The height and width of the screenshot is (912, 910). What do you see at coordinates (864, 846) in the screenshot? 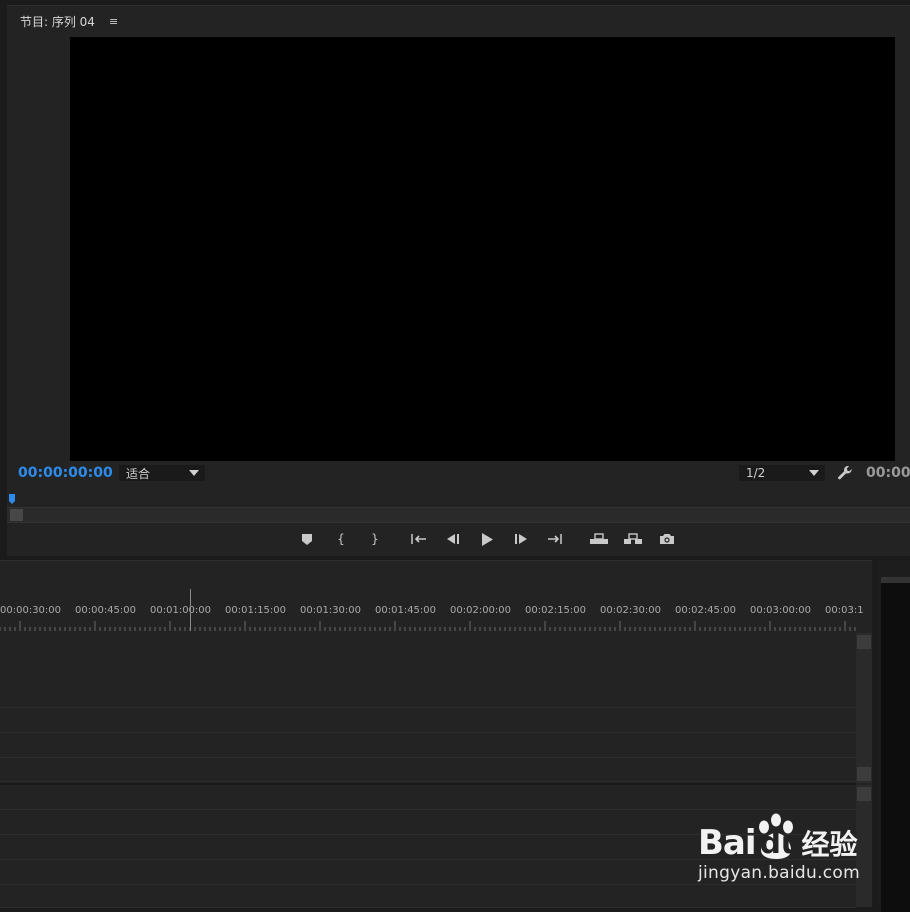
I see `audio-tracks-scrollbar` at bounding box center [864, 846].